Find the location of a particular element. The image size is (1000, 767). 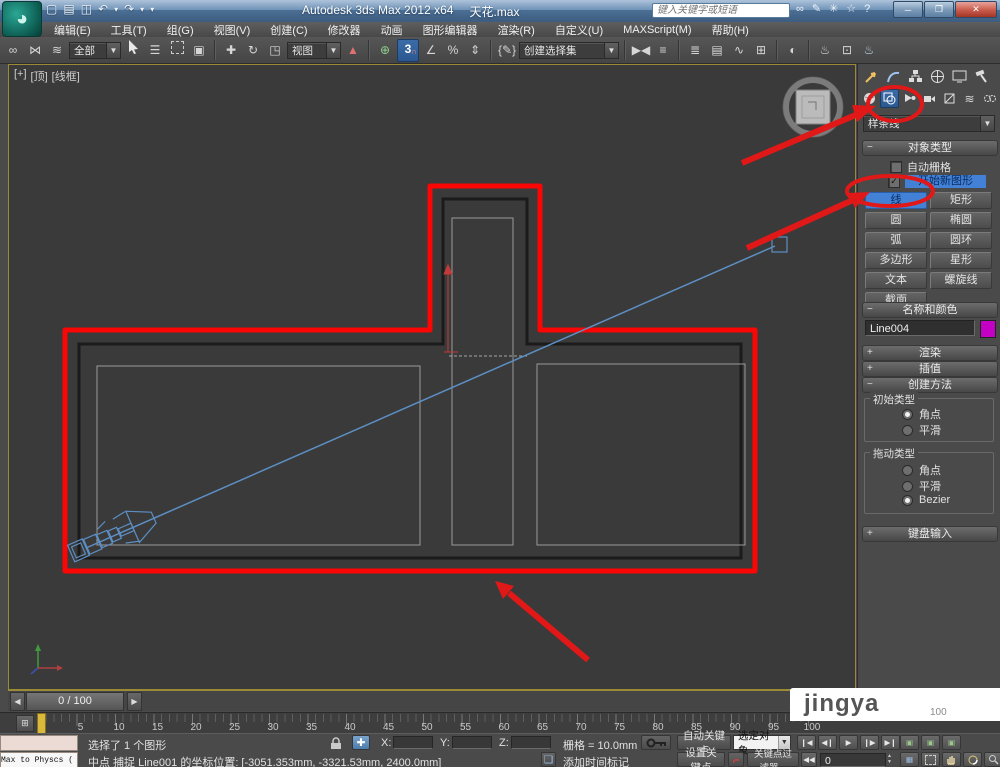

spinner-snap-icon: ⇕ is located at coordinates (475, 50).